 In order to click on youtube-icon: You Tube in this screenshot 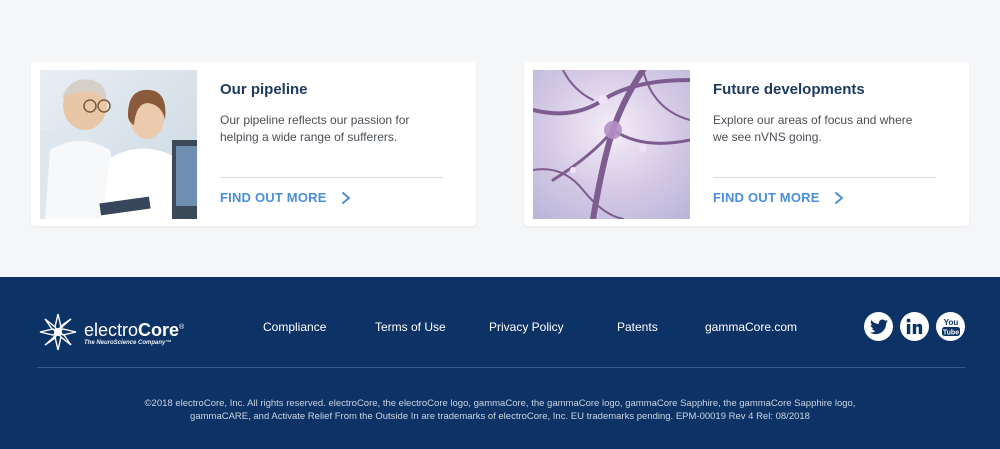, I will do `click(950, 327)`.